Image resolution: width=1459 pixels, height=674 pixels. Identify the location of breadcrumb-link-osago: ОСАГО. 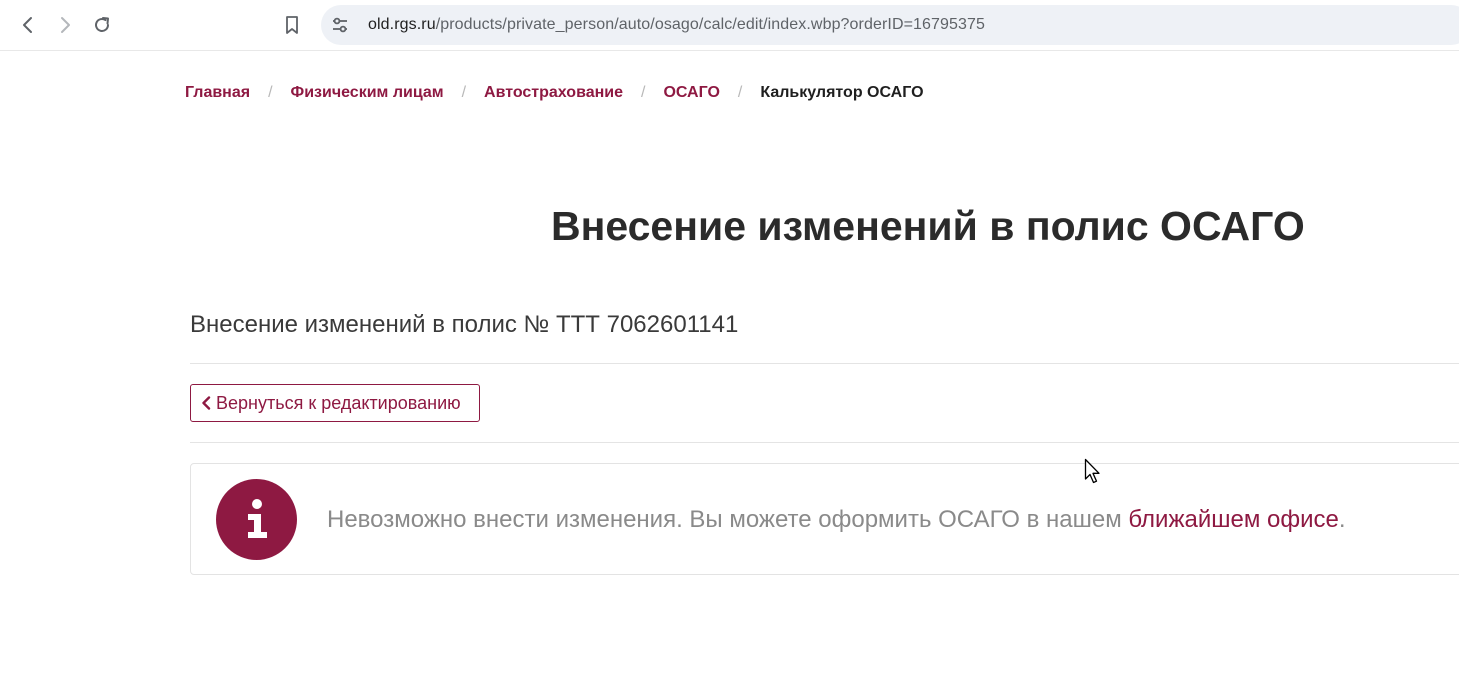
(691, 93).